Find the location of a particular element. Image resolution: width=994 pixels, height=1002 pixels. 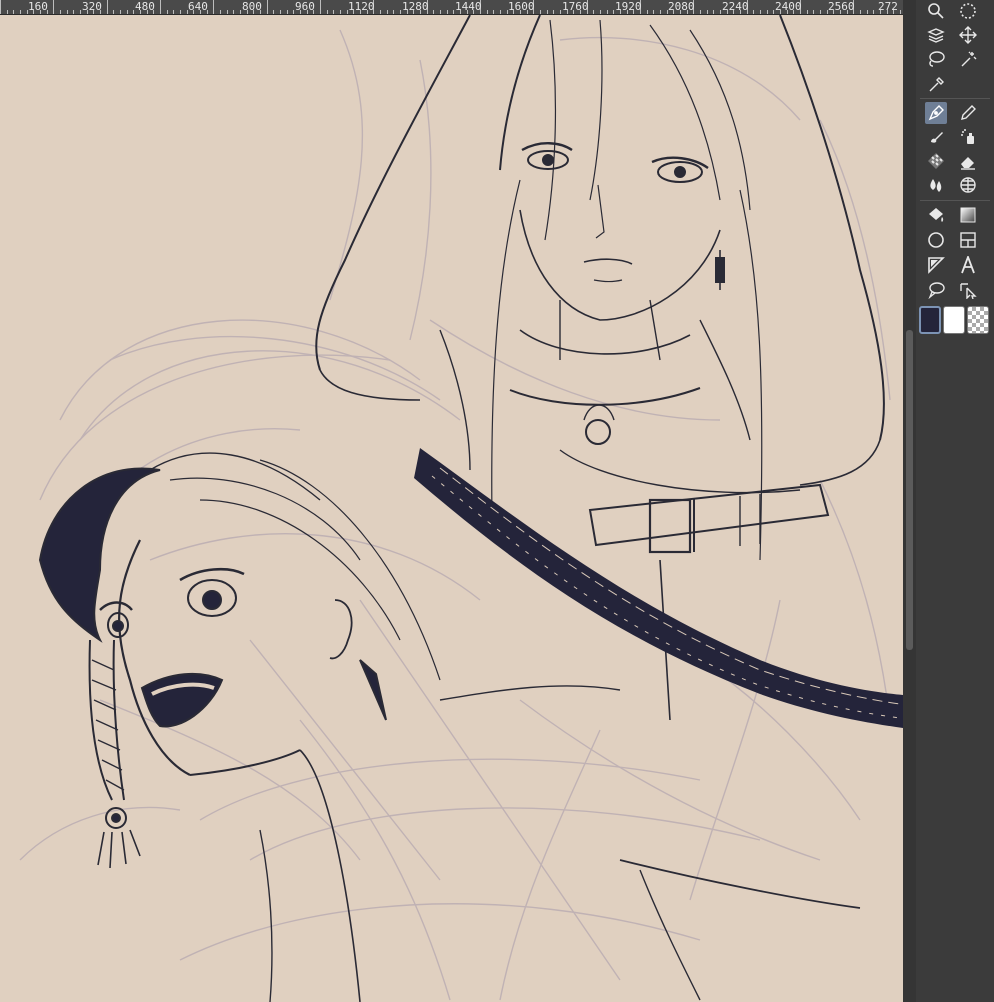

speech-balloon-icon is located at coordinates (936, 290).